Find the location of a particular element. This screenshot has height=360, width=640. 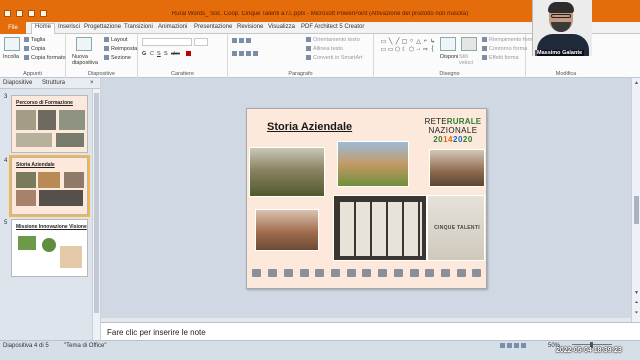

font-size-combo is located at coordinates (201, 42).